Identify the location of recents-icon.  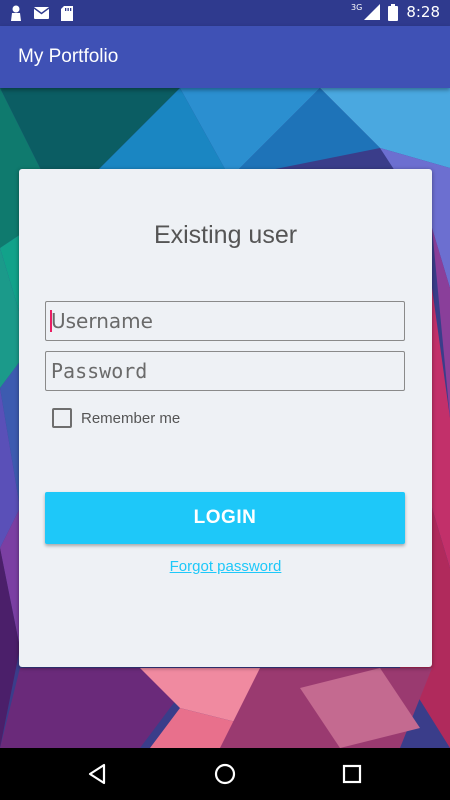
(352, 774).